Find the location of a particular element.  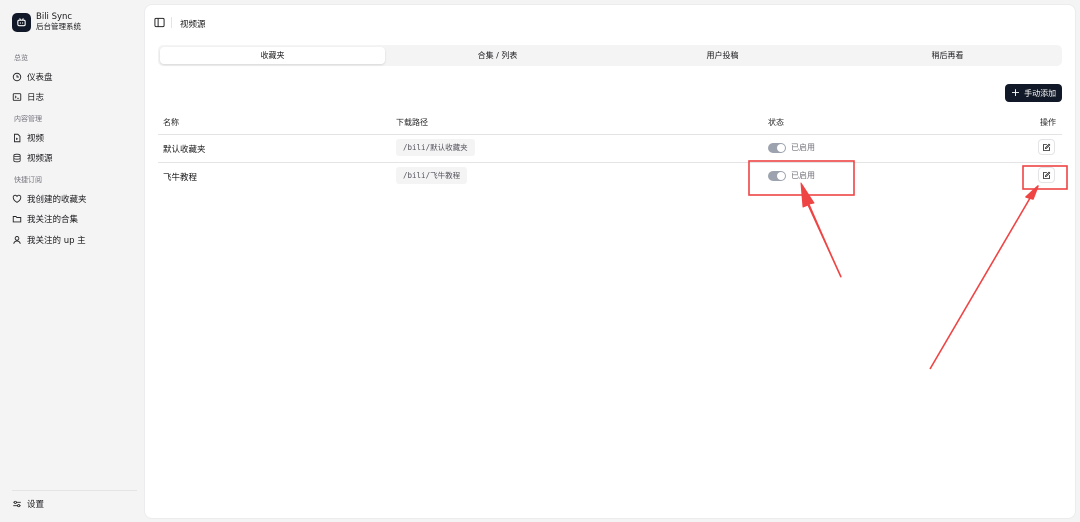

brand-name: Bili Sync is located at coordinates (54, 17).